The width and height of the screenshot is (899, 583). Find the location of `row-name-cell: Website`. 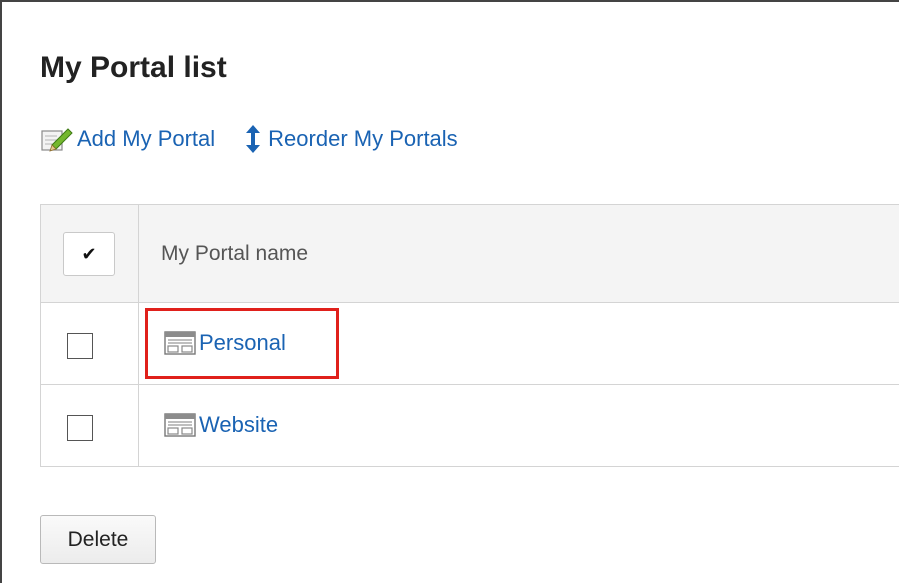

row-name-cell: Website is located at coordinates (519, 425).